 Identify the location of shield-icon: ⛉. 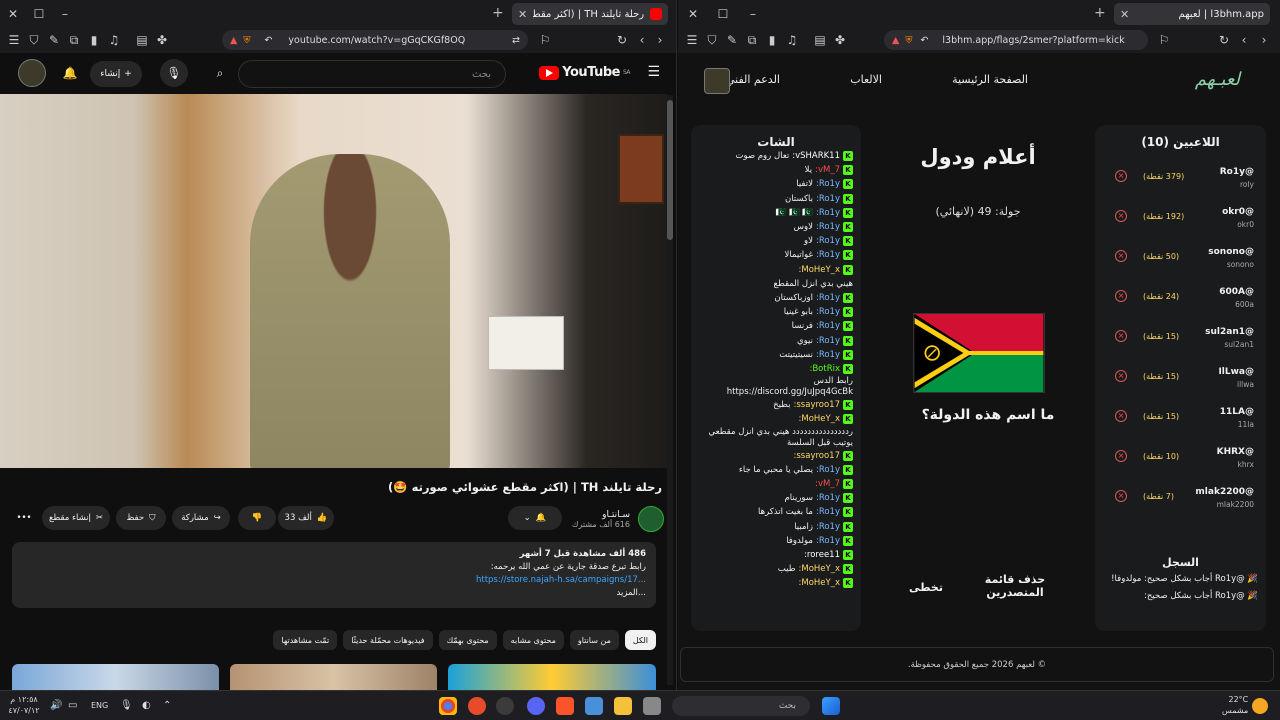
(712, 40).